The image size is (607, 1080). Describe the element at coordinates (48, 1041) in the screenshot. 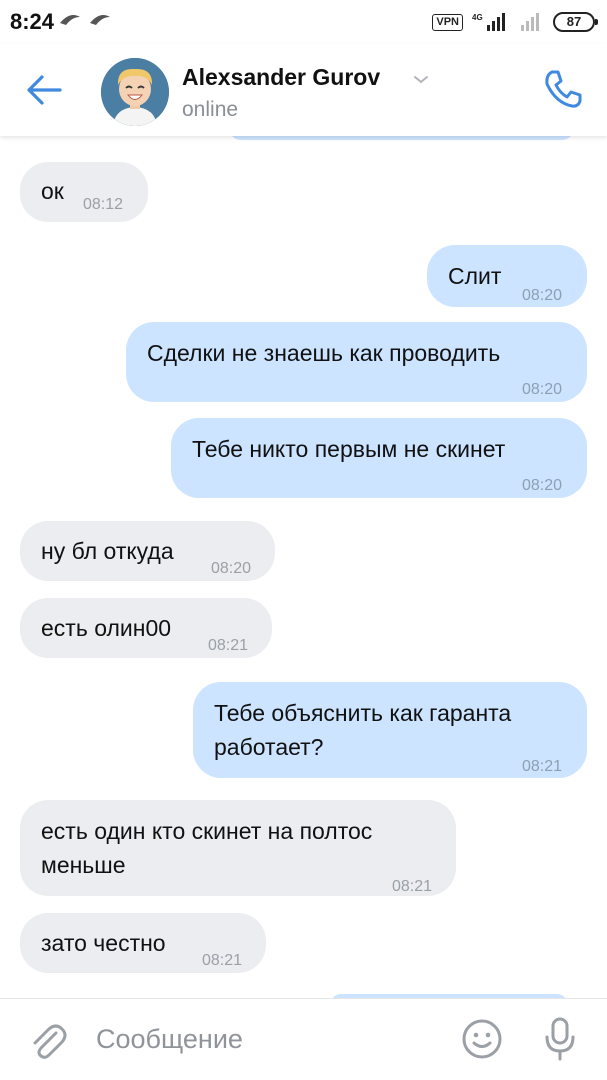

I see `attach-icon` at that location.